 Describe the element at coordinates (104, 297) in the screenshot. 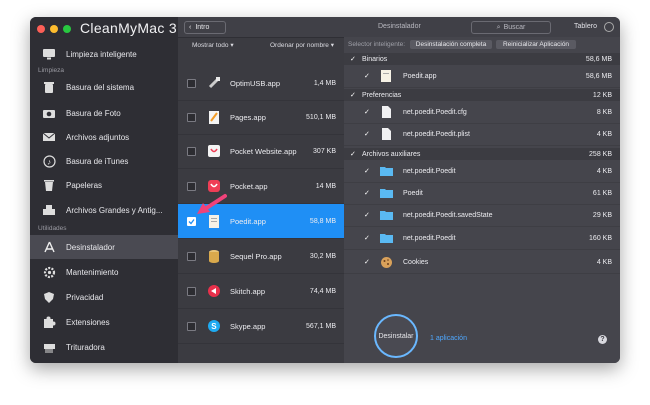

I see `sidebar-item-privacy: Privacidad` at that location.